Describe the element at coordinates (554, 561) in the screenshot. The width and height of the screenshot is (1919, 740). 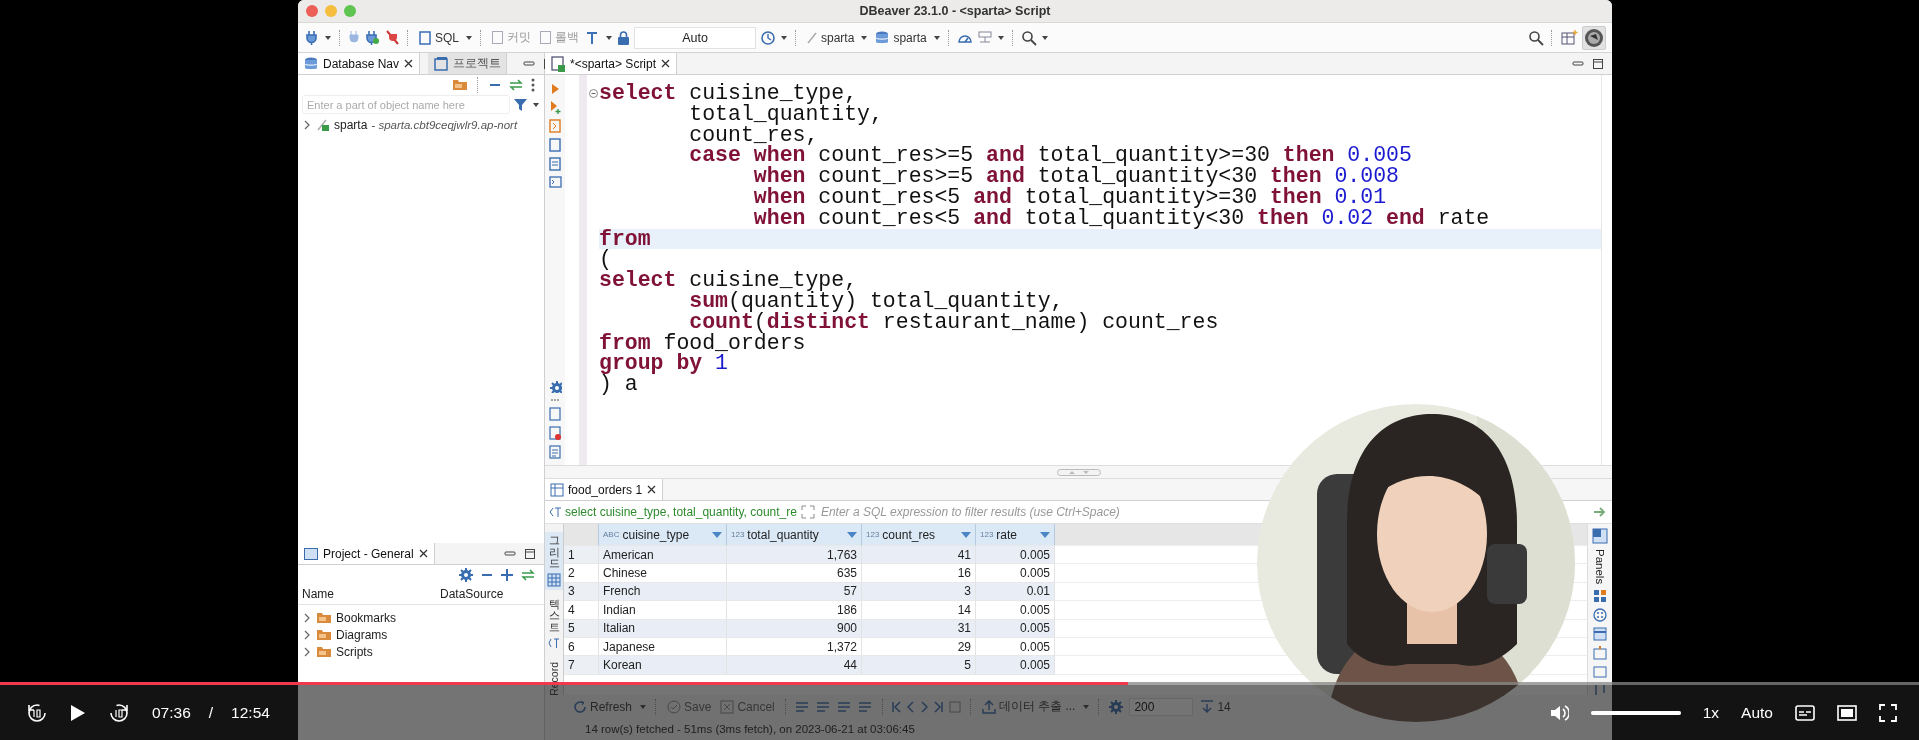
I see `side-tab: 그리드` at that location.